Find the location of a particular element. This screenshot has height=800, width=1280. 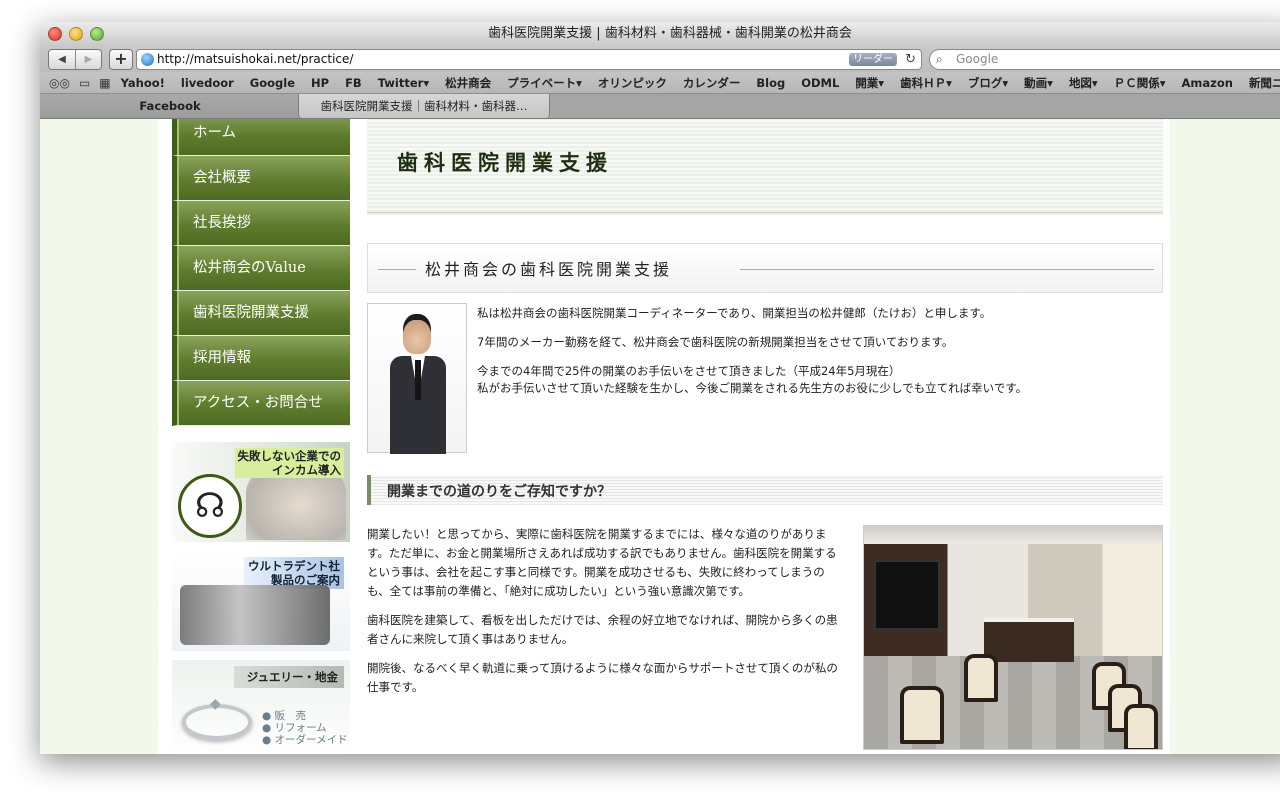

bookmark-item: FB is located at coordinates (353, 83).